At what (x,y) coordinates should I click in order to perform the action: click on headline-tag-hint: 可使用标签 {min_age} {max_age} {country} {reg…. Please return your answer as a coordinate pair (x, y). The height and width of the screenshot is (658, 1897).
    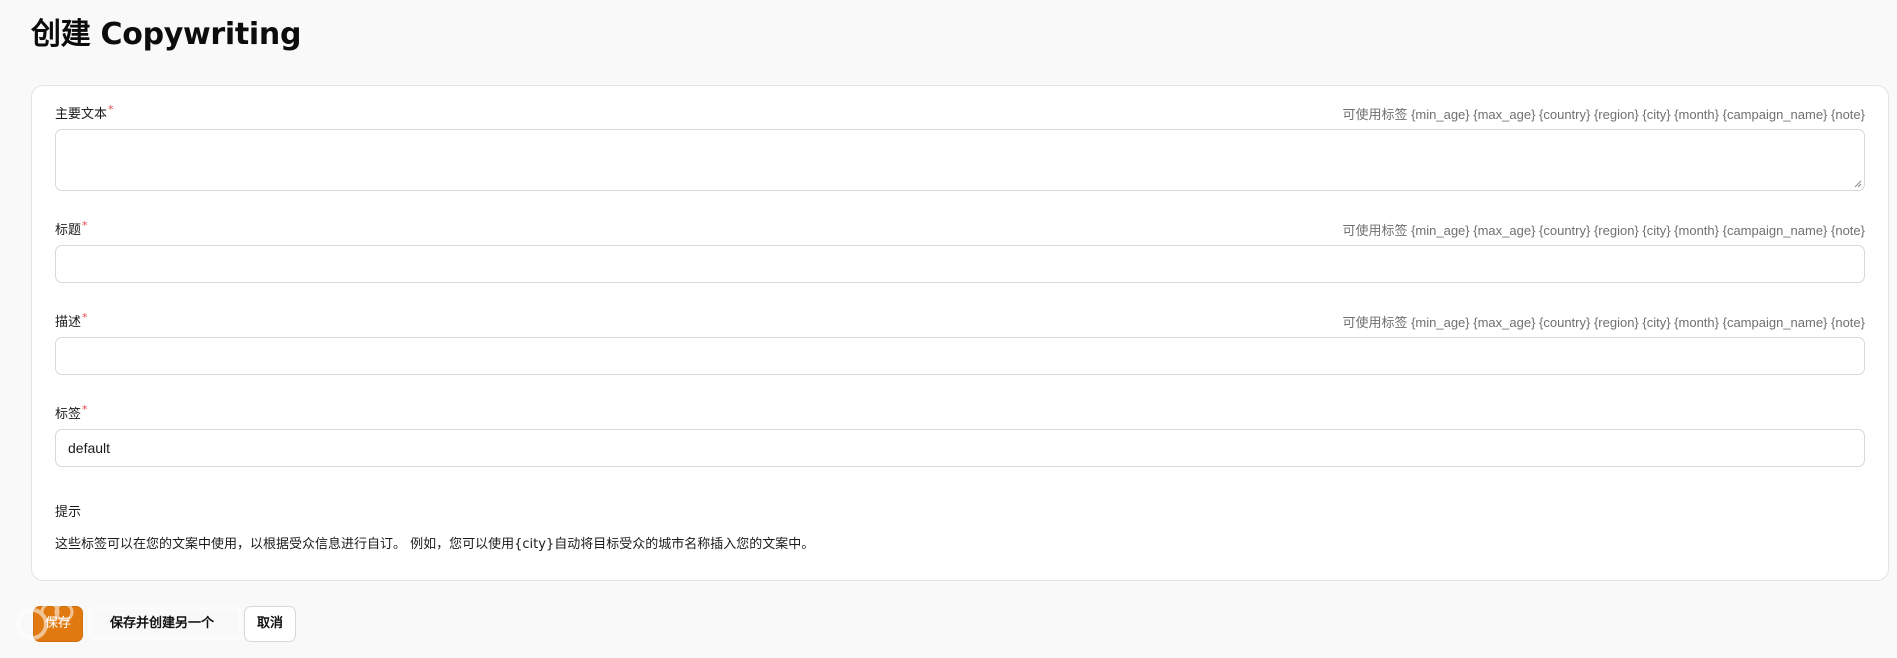
    Looking at the image, I should click on (1603, 230).